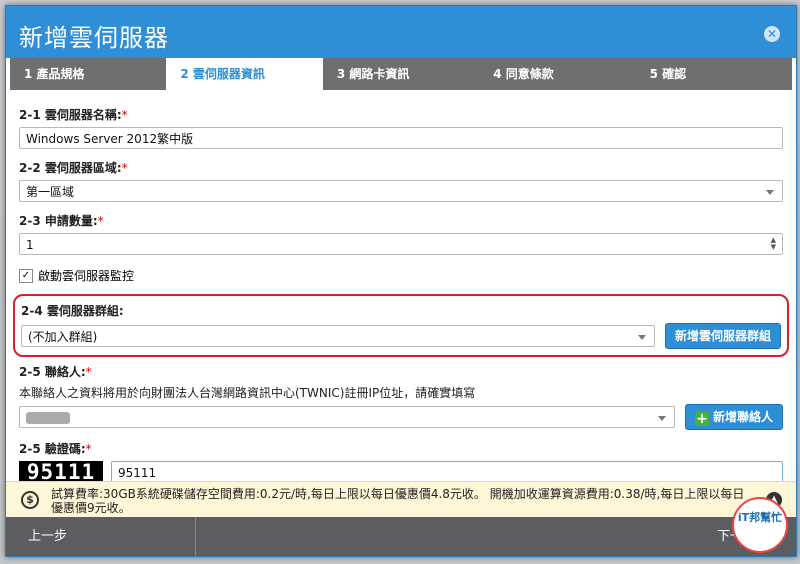 This screenshot has height=564, width=800. Describe the element at coordinates (61, 221) in the screenshot. I see `quantity-label: 2-3 申請數量:*` at that location.